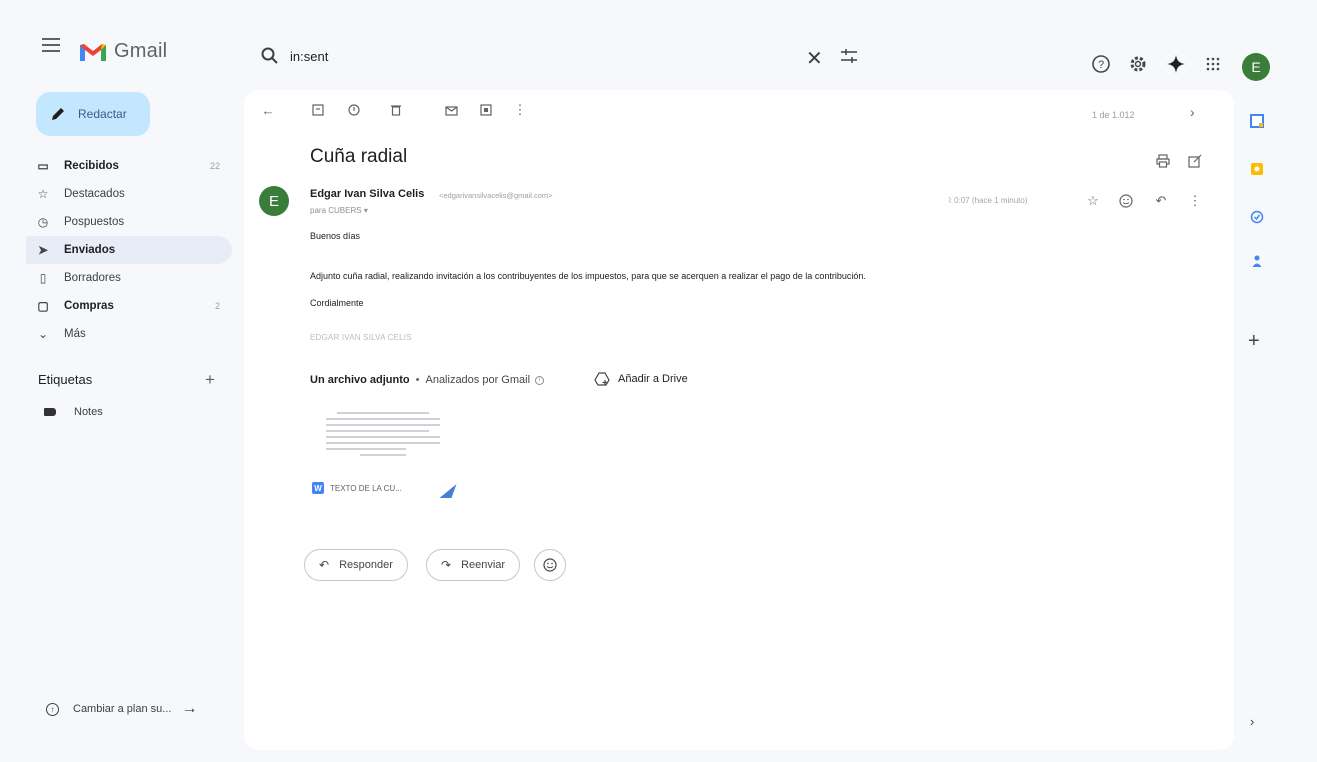 This screenshot has width=1317, height=762. I want to click on tasks-icon, so click(1257, 217).